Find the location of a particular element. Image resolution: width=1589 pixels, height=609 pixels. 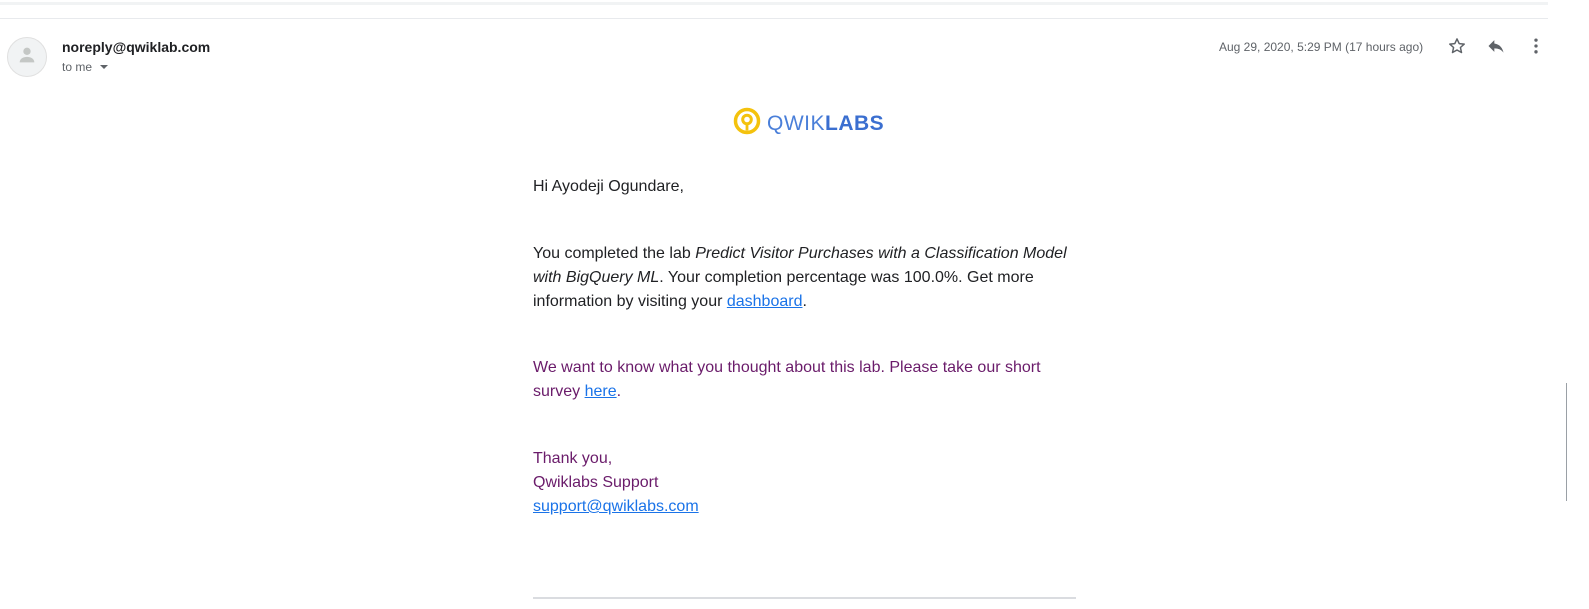

header-divider is located at coordinates (774, 18).